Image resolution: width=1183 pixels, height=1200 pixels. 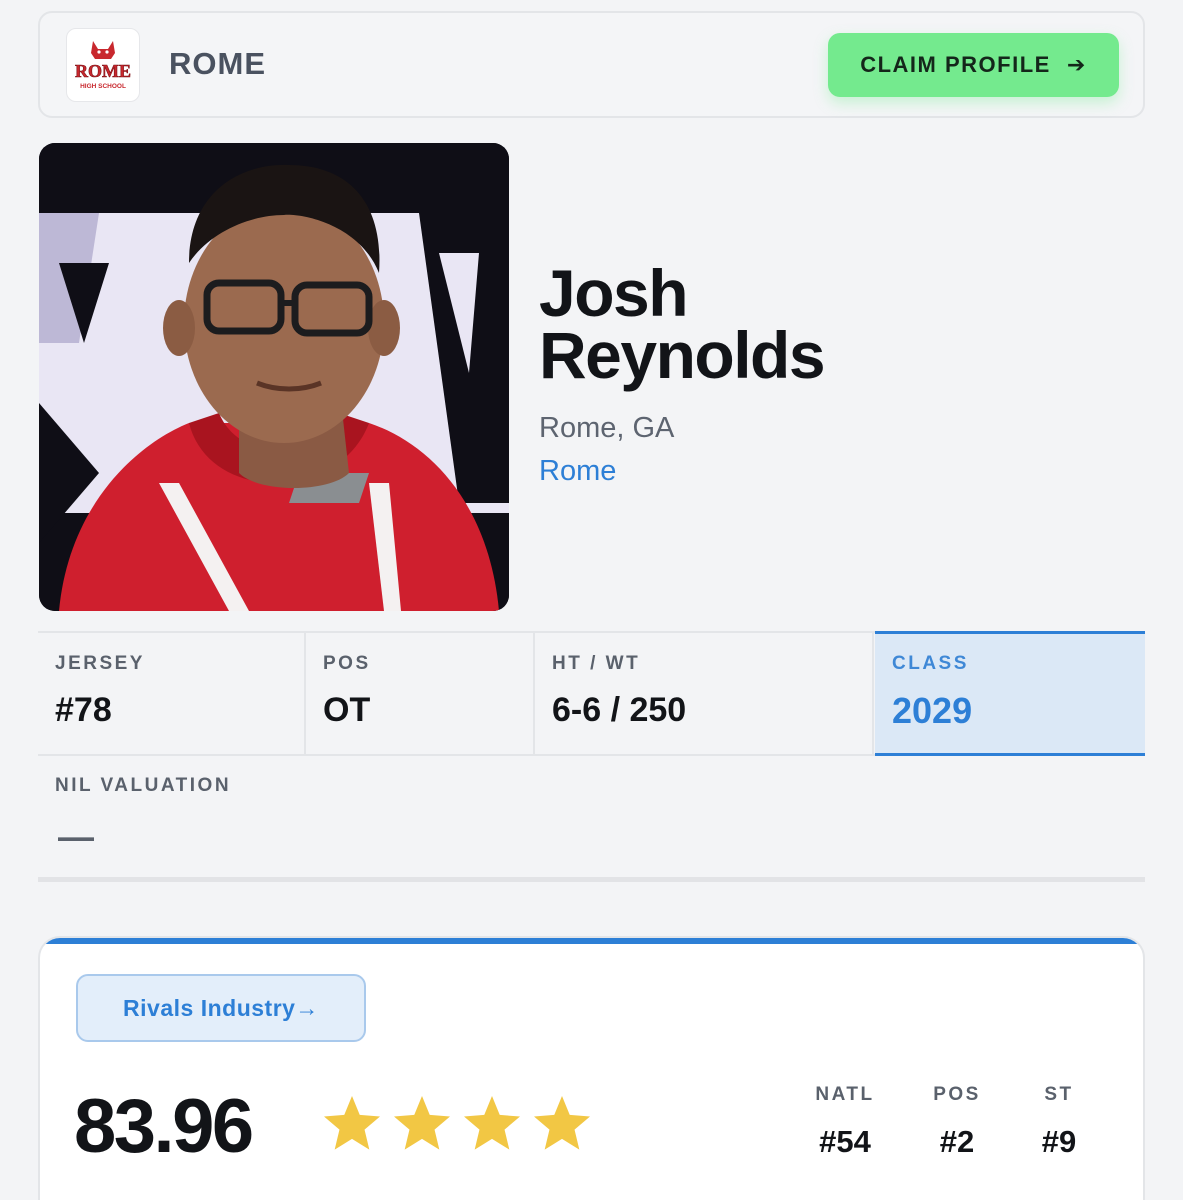 What do you see at coordinates (143, 785) in the screenshot?
I see `nil-valuation-label: NIL VALUATION` at bounding box center [143, 785].